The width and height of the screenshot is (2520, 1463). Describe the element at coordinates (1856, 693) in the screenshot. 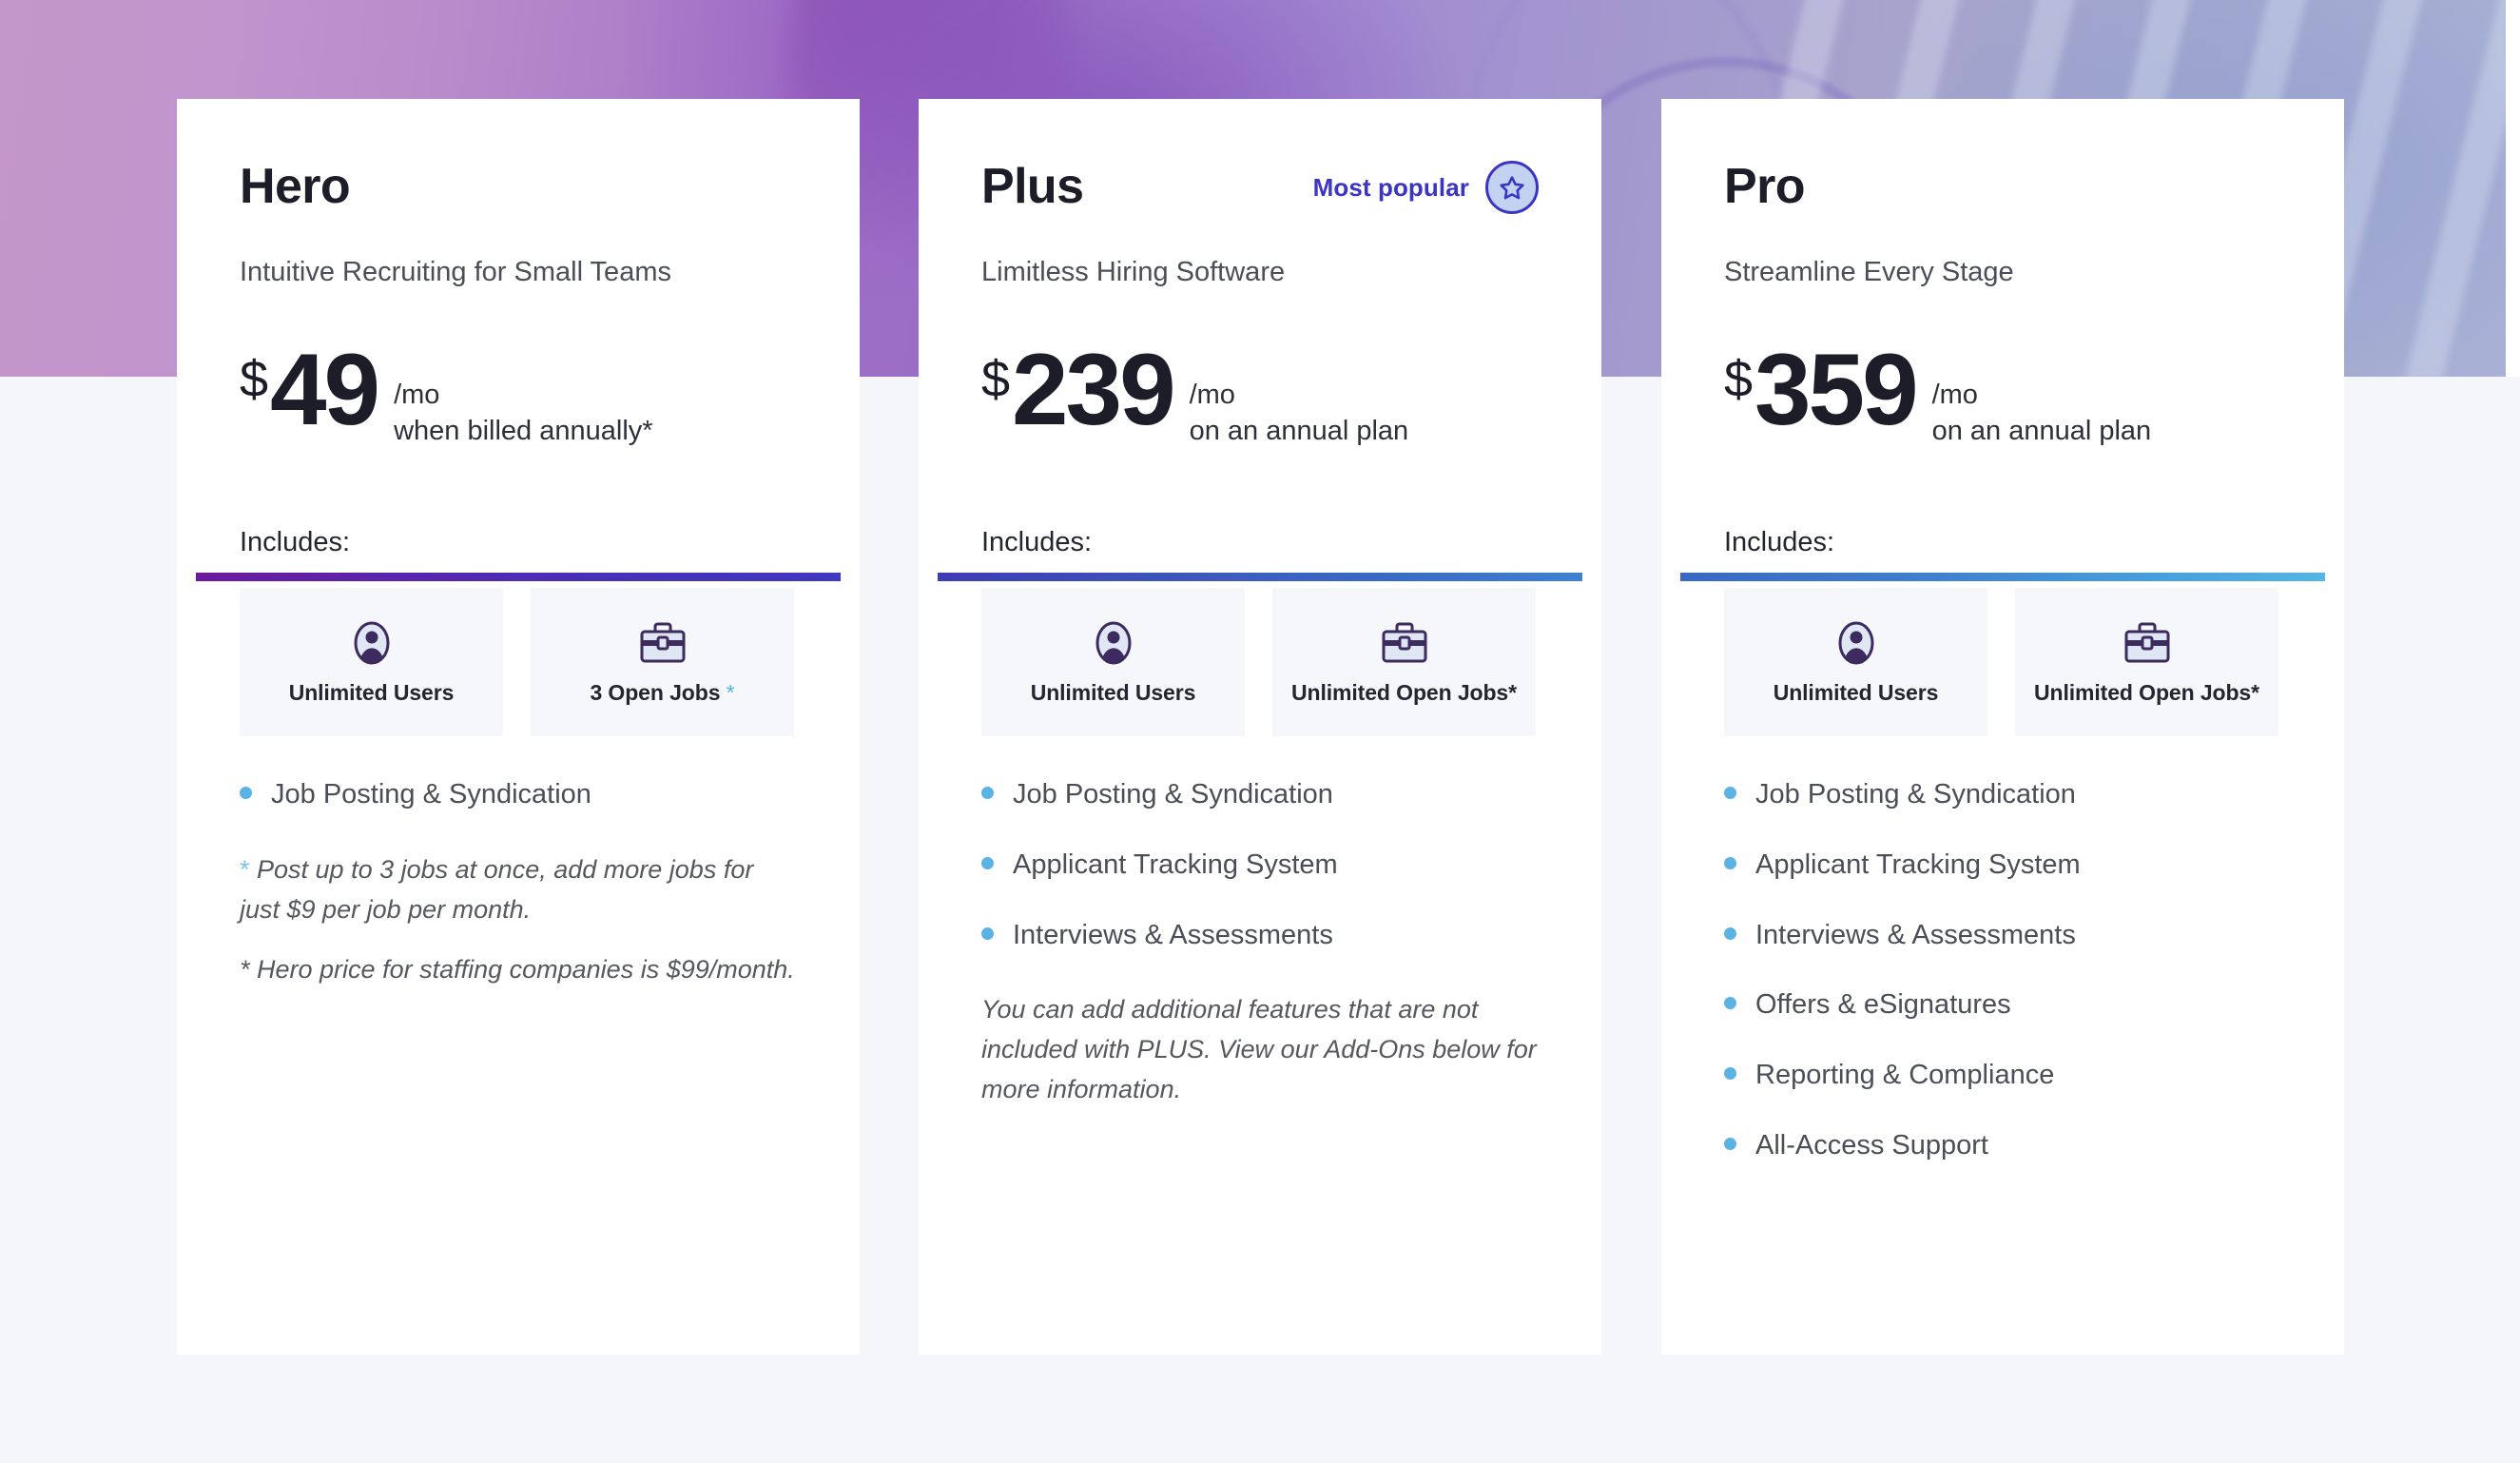

I see `feature-box-label-pro-0: Unlimited Users` at that location.